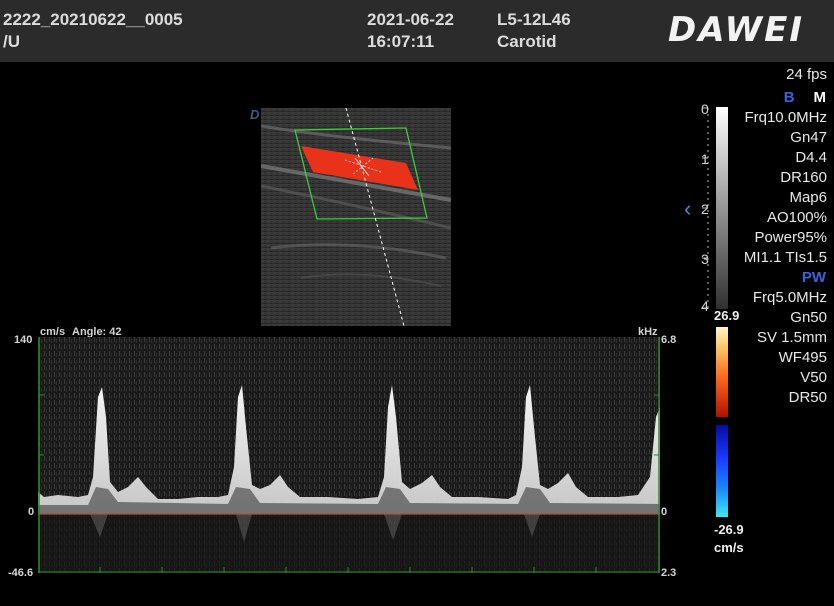 The height and width of the screenshot is (606, 834). I want to click on velocity-max: 140, so click(23, 340).